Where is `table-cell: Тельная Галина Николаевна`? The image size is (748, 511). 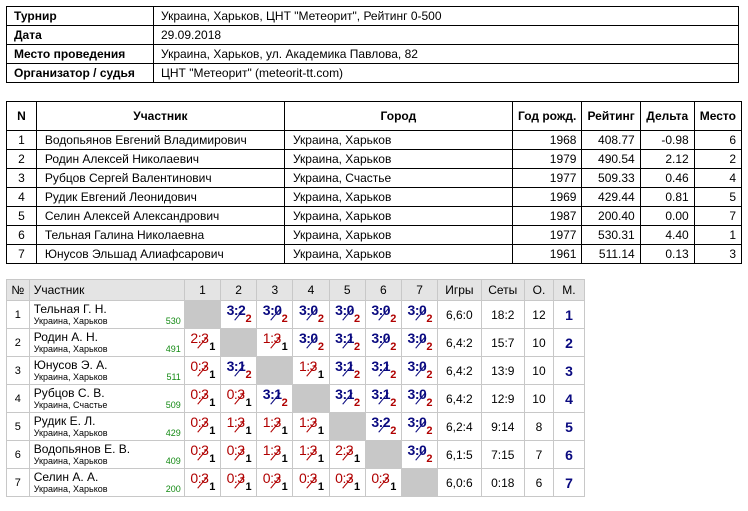
table-cell: Тельная Галина Николаевна is located at coordinates (160, 235).